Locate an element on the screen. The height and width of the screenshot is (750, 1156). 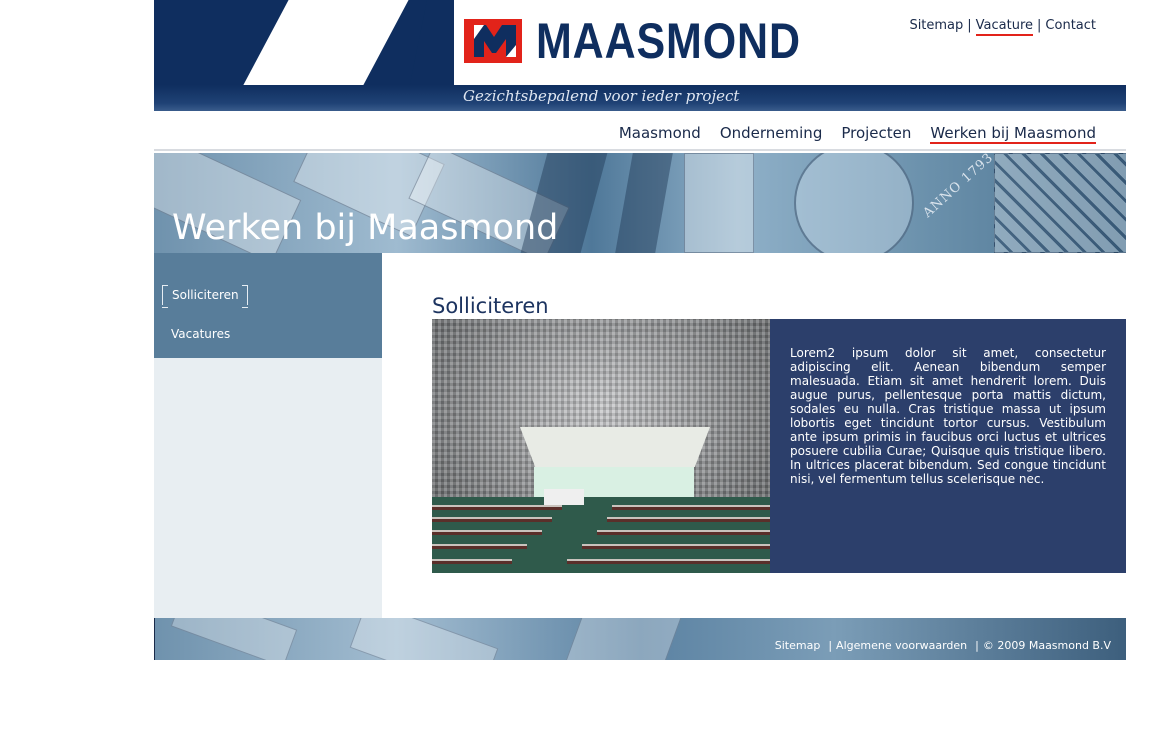
footer-link-sitemap: Sitemap is located at coordinates (798, 645).